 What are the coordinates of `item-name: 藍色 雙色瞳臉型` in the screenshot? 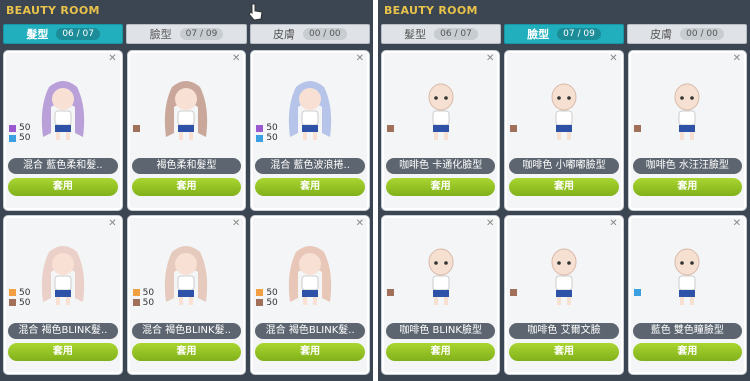 It's located at (687, 330).